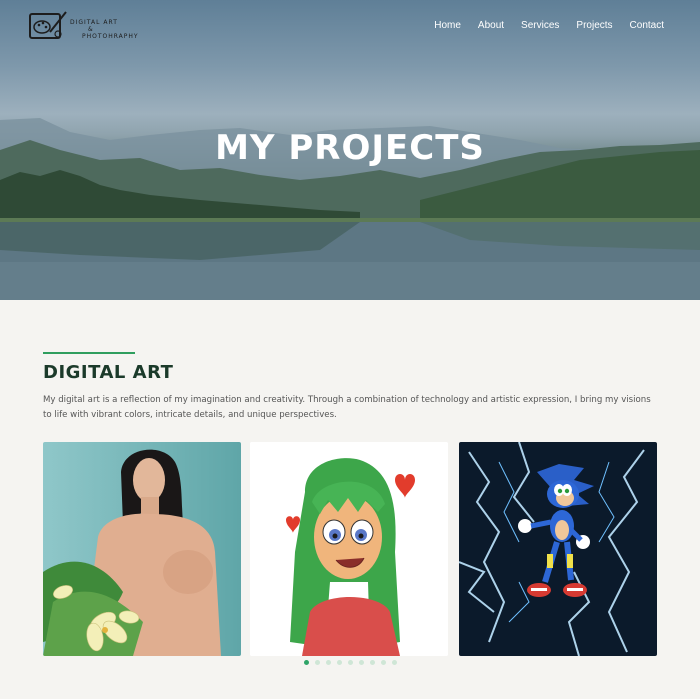 The width and height of the screenshot is (700, 699). I want to click on carousel-pagination, so click(350, 662).